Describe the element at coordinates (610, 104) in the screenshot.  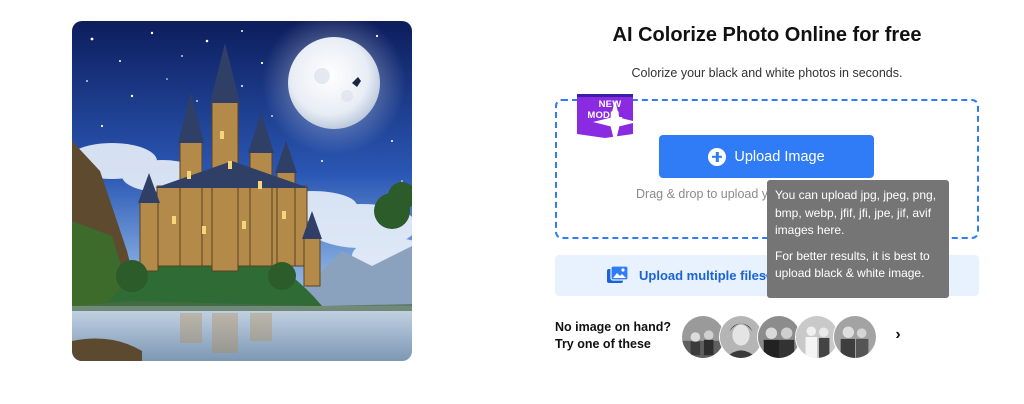
I see `badge-line-new: NEW` at that location.